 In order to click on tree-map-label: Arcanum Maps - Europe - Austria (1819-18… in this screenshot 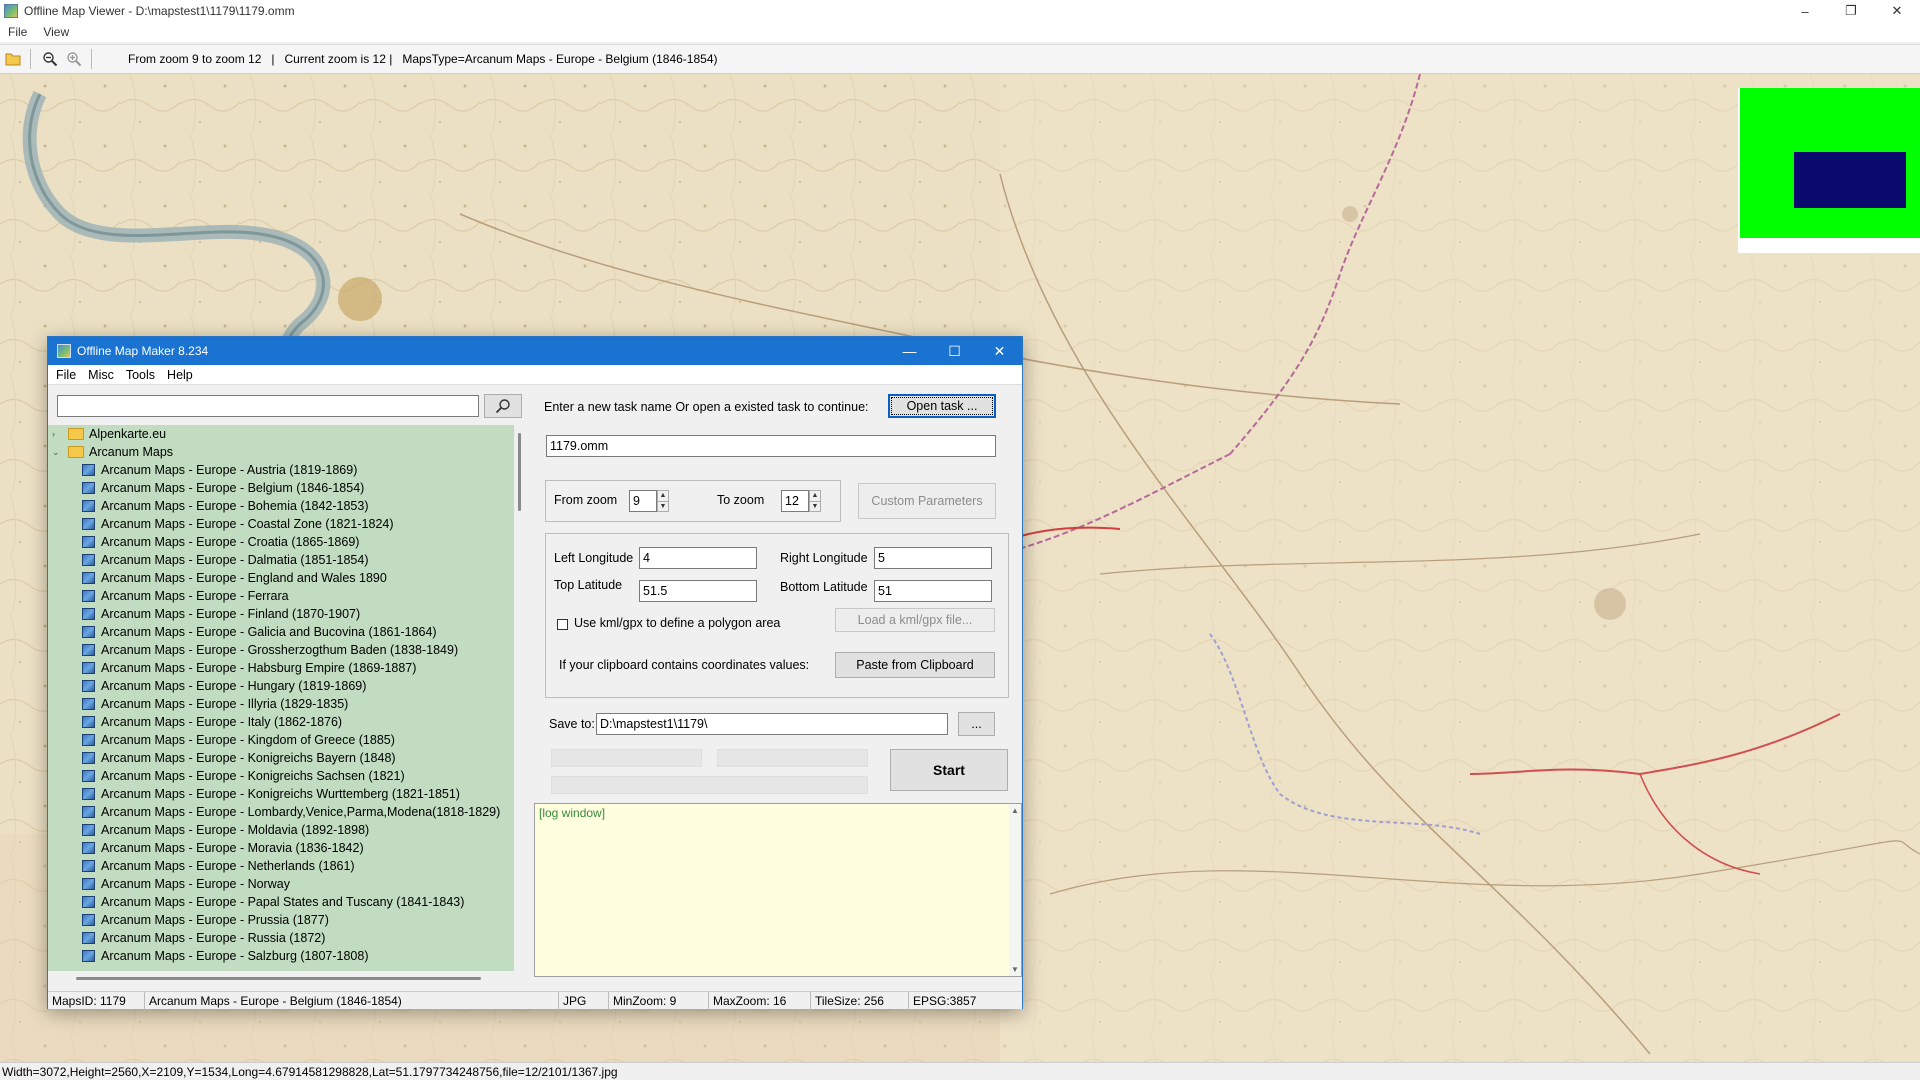, I will do `click(229, 470)`.